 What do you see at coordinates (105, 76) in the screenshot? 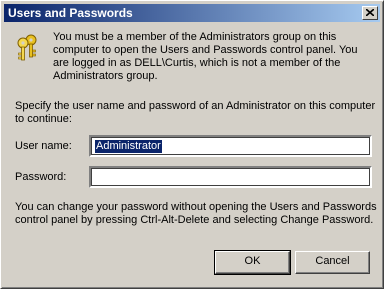
I see `message-line: Administrators group.` at bounding box center [105, 76].